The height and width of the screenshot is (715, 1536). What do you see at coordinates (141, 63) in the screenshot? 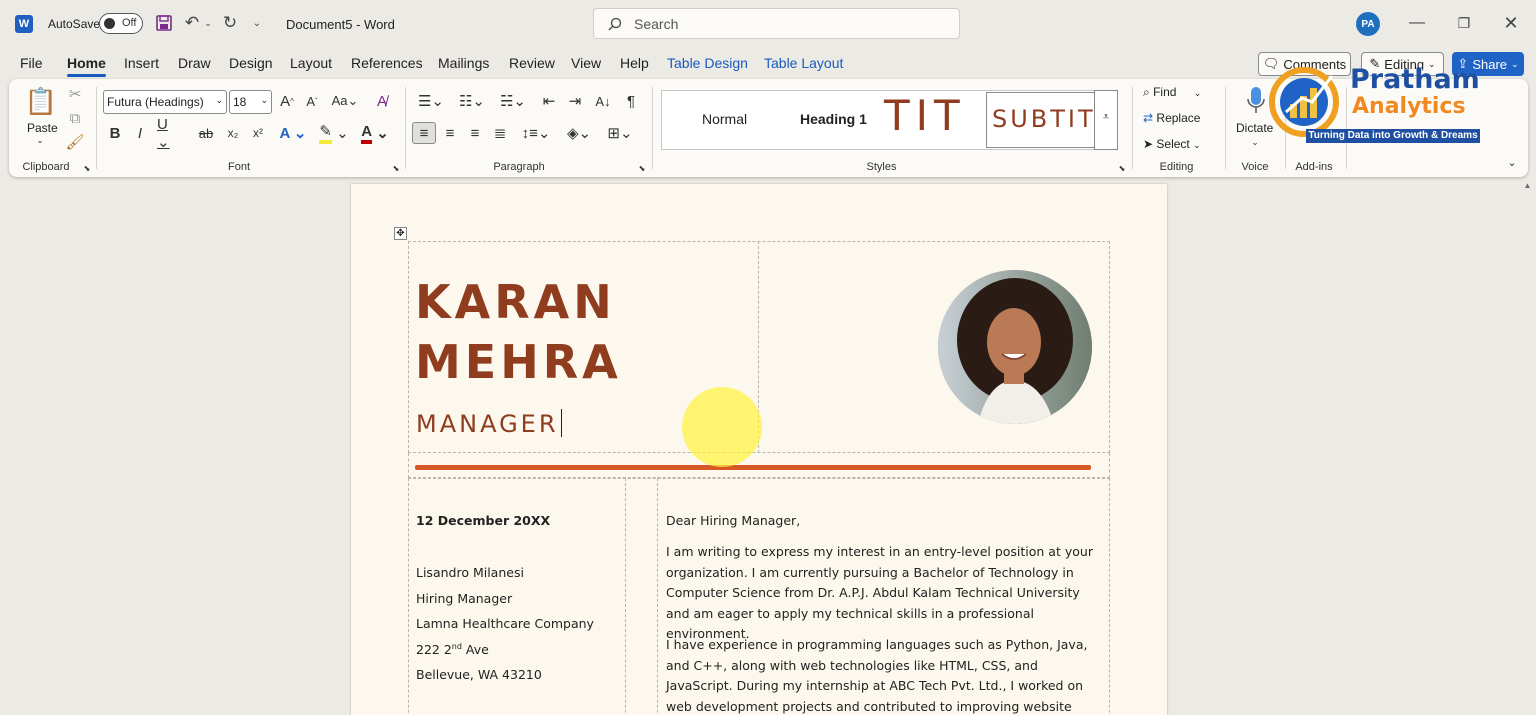
I see `tab-insert: Insert` at bounding box center [141, 63].